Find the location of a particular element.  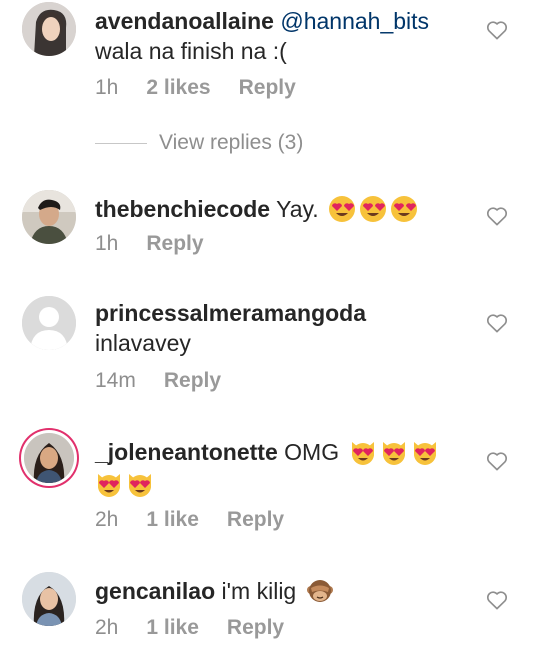

comment-meta: 14m Reply is located at coordinates (172, 381).